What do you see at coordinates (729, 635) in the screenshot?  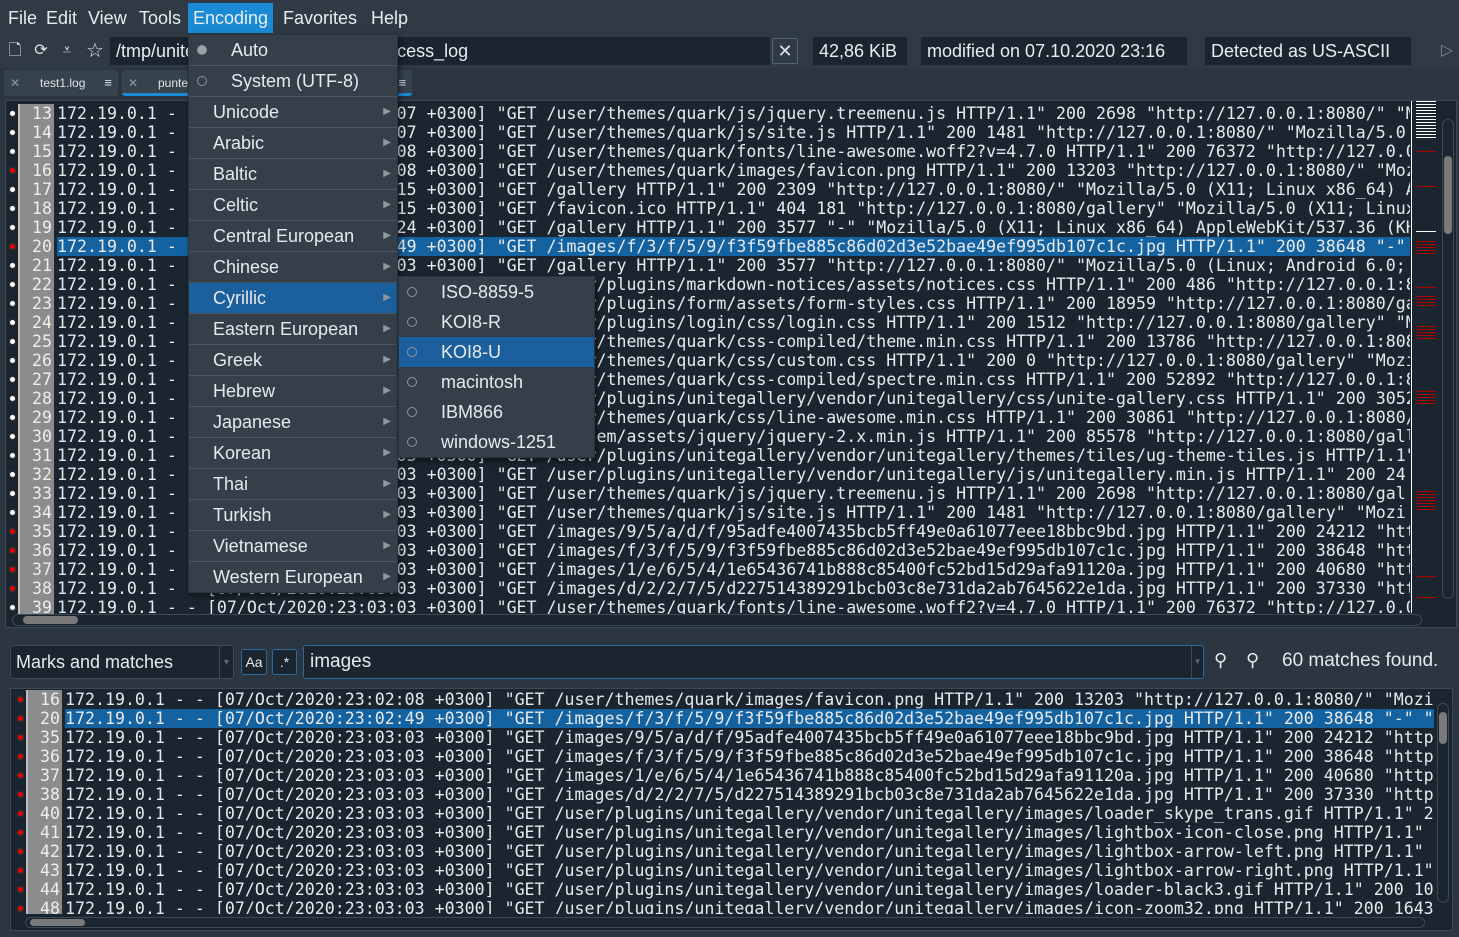 I see `splitter-handle` at bounding box center [729, 635].